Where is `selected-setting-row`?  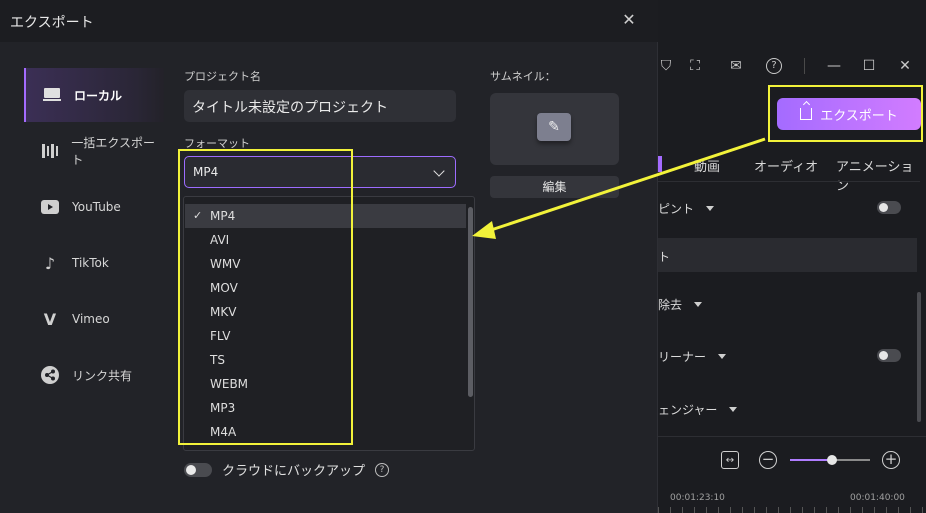
selected-setting-row is located at coordinates (787, 255).